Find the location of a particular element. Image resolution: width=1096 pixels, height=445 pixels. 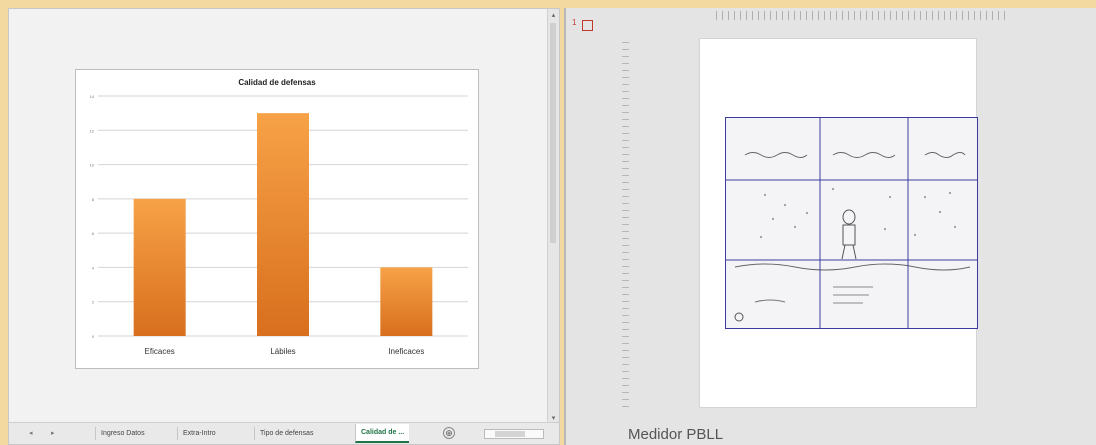

y-tick-label: 4 is located at coordinates (93, 267).